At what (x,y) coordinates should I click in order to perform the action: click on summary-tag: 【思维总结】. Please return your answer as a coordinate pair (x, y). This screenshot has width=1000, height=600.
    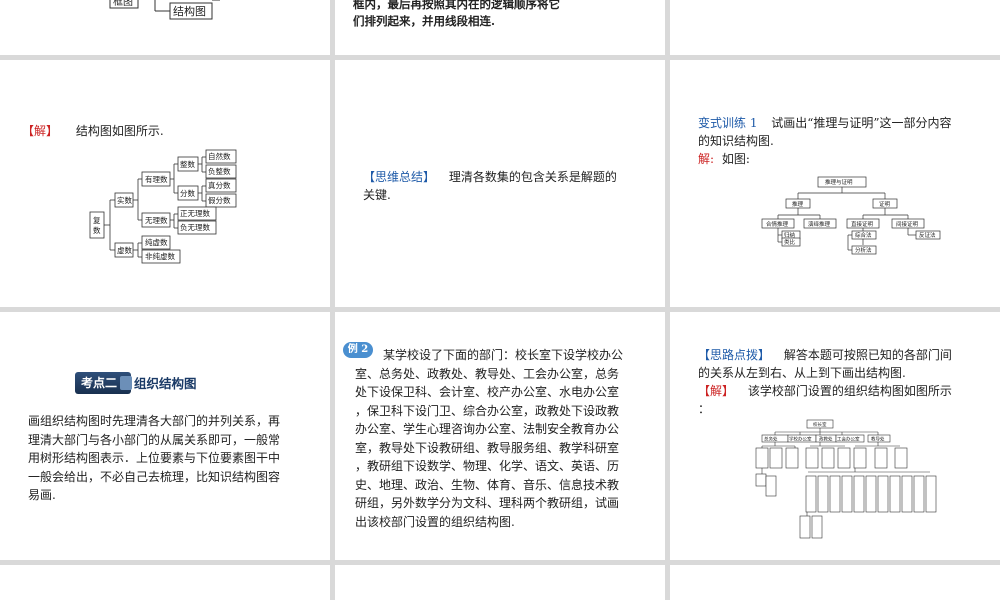
    Looking at the image, I should click on (399, 177).